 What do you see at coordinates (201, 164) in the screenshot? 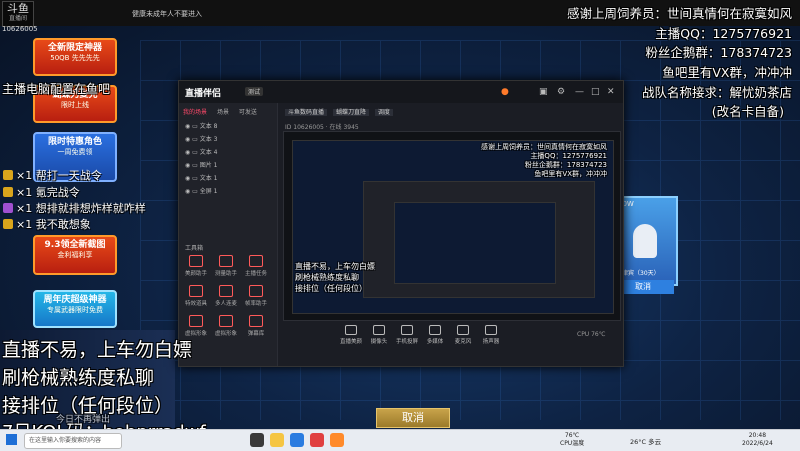
I see `scene-item: ◉ ▭ 图片 1` at bounding box center [201, 164].